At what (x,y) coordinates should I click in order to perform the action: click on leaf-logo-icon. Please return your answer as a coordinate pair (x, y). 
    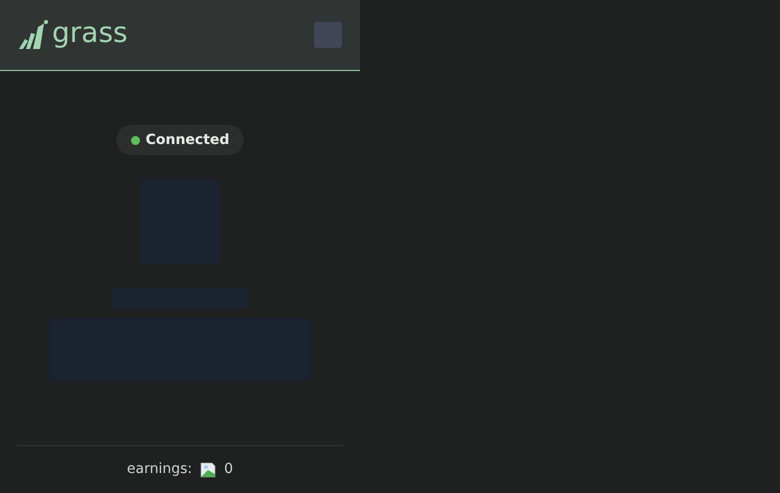
    Looking at the image, I should click on (33, 35).